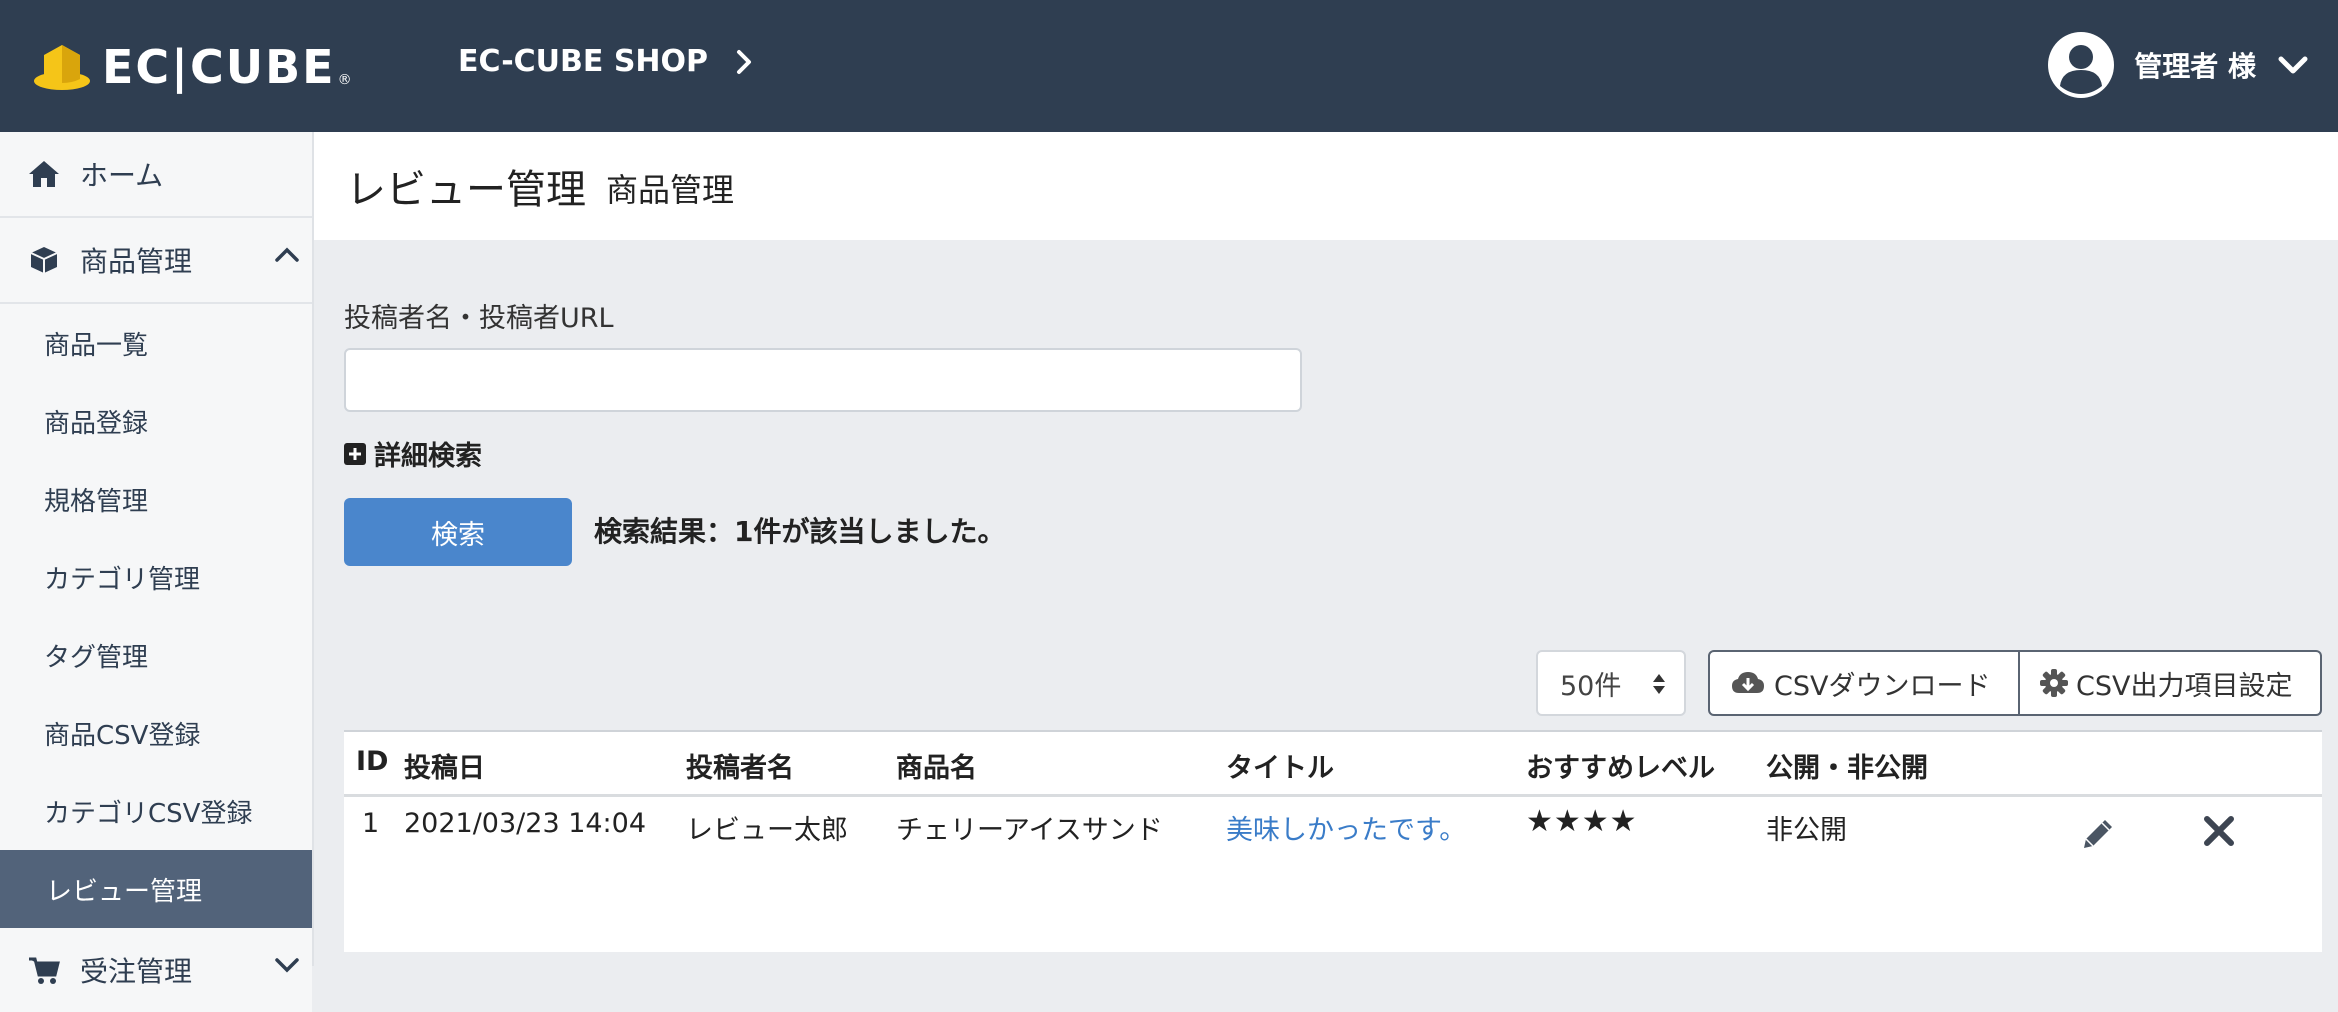  I want to click on logo-registered-mark: ®, so click(344, 80).